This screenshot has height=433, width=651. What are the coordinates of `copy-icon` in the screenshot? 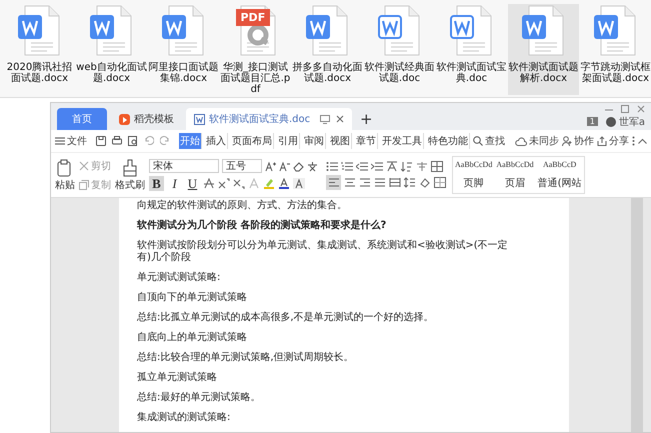 It's located at (84, 185).